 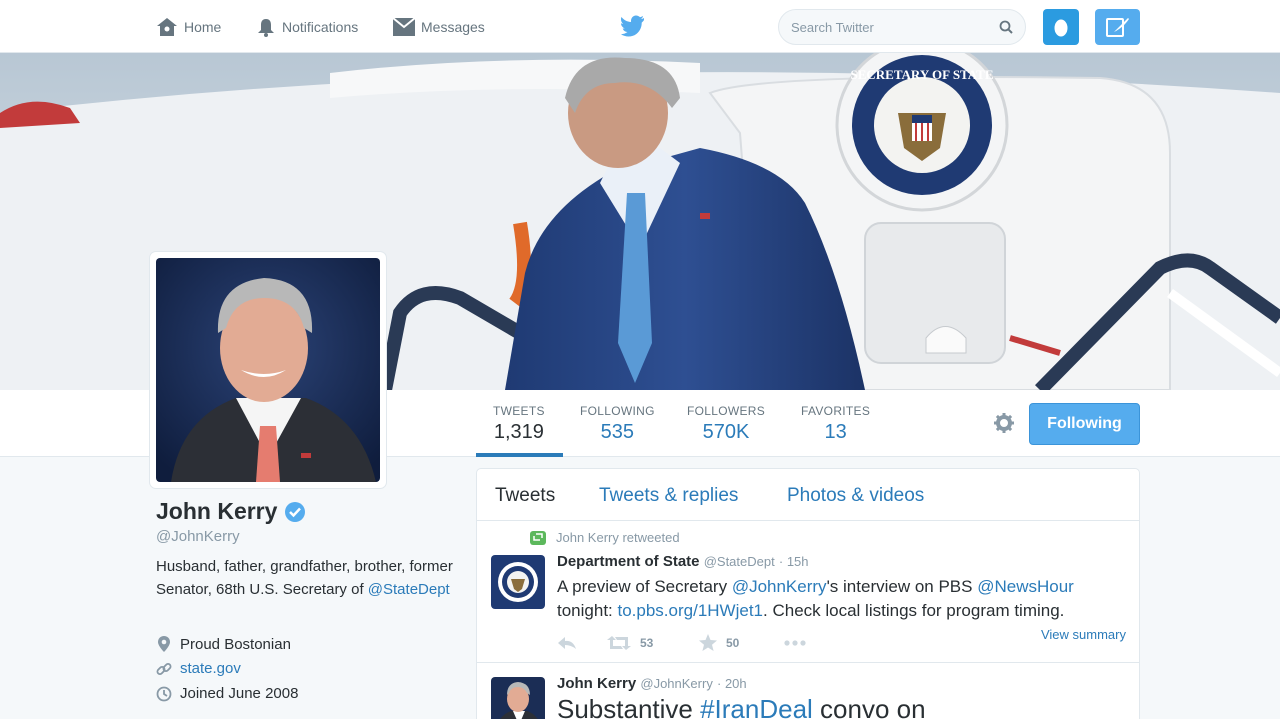 I want to click on retweet-action-icon, so click(x=619, y=642).